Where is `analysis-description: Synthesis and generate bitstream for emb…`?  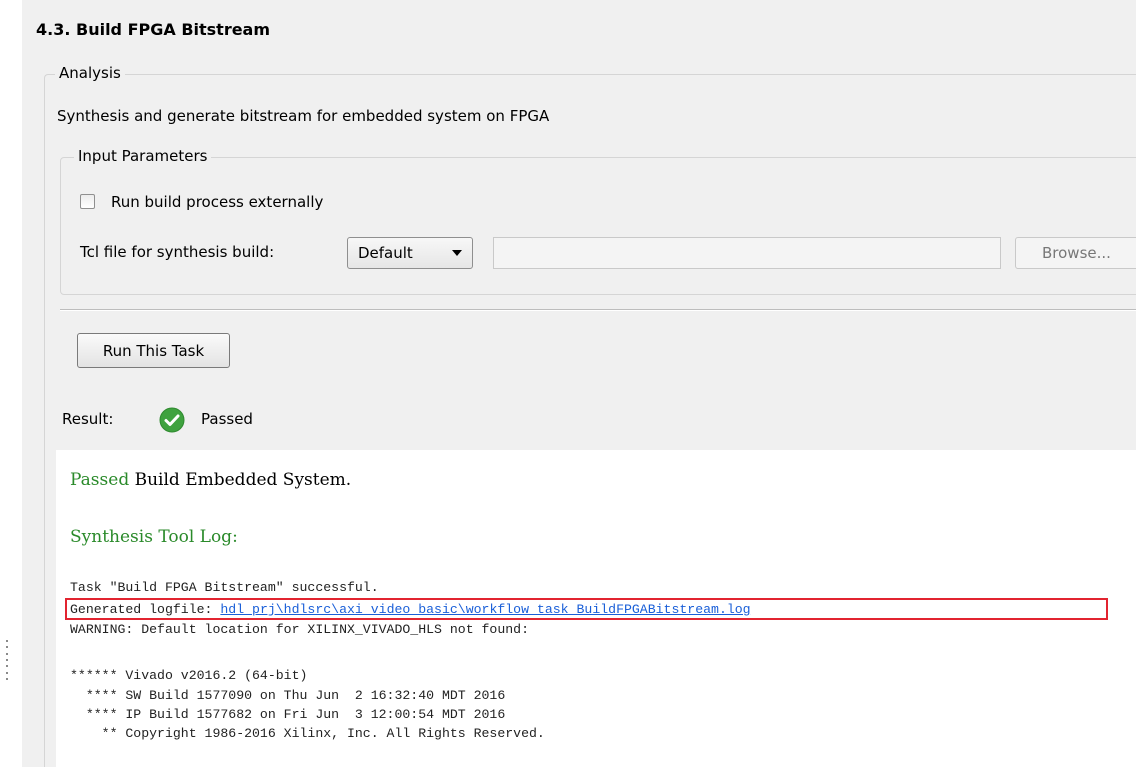 analysis-description: Synthesis and generate bitstream for emb… is located at coordinates (303, 116).